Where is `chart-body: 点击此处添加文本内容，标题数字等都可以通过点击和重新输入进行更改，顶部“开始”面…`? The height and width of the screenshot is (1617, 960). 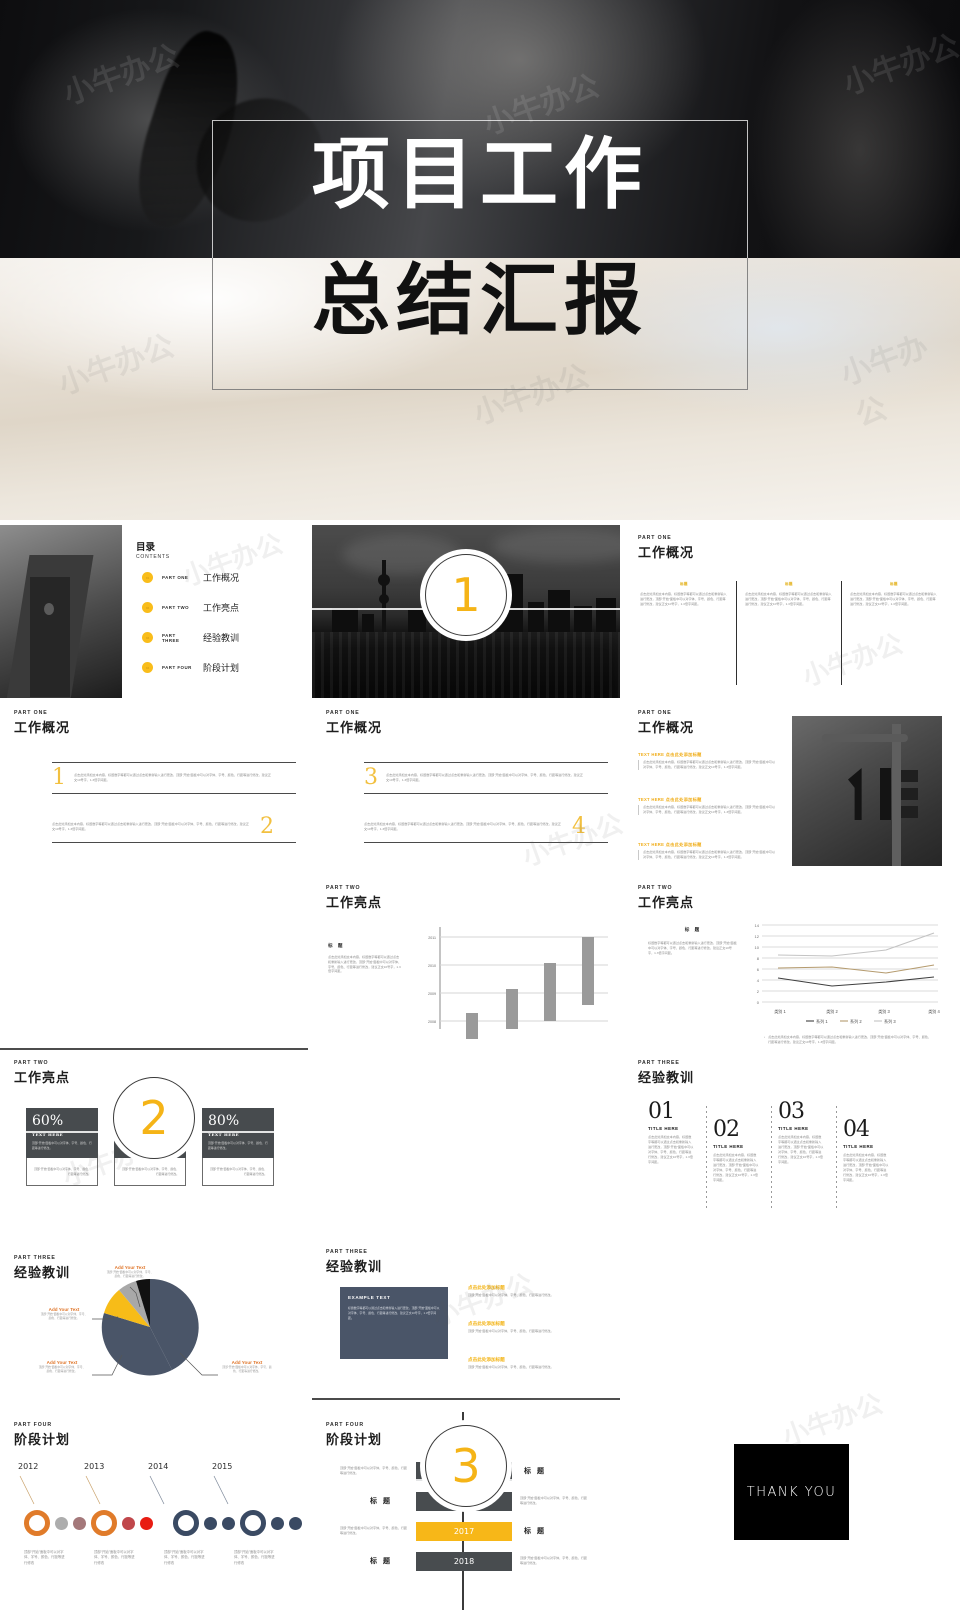 chart-body: 点击此处添加文本内容，标题数字等都可以通过点击和重新输入进行更改，顶部“开始”面… is located at coordinates (365, 964).